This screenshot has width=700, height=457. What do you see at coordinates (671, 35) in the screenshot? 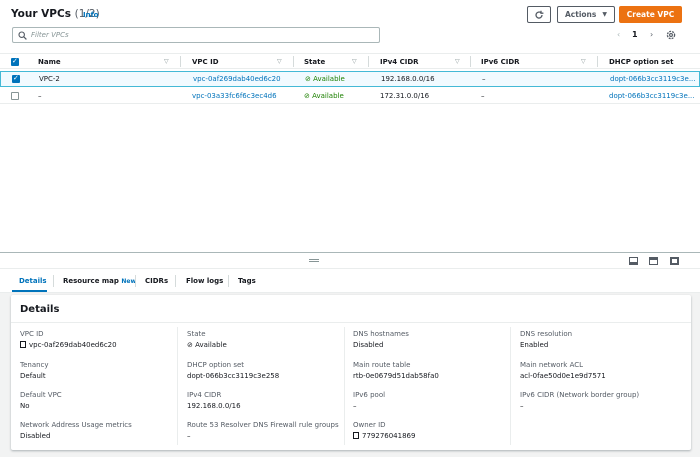
I see `gear-icon` at bounding box center [671, 35].